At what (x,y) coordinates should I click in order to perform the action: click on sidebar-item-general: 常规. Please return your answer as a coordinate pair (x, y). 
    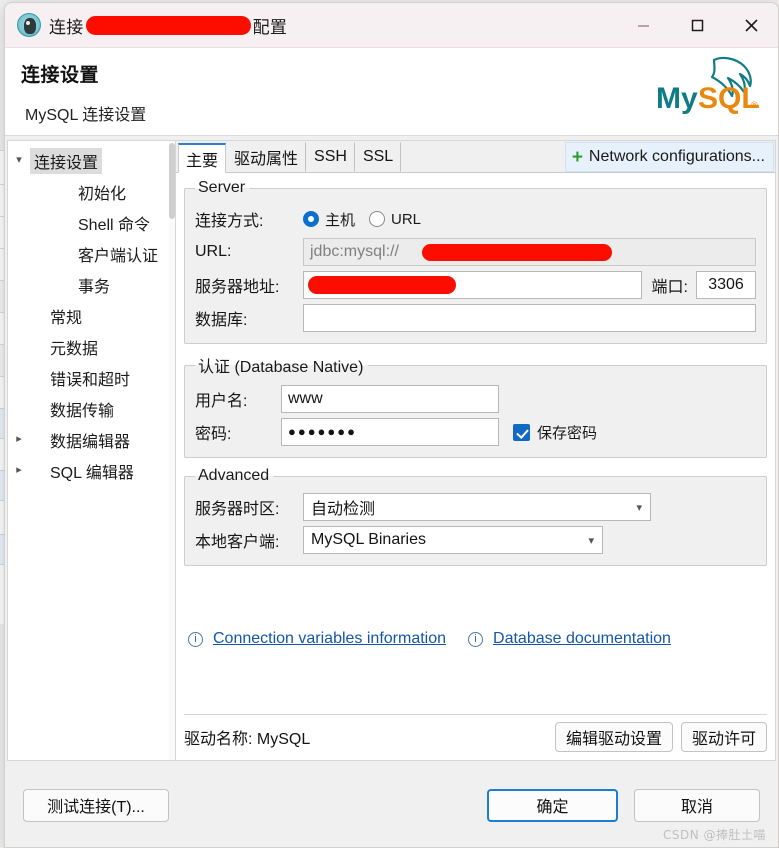
    Looking at the image, I should click on (91, 315).